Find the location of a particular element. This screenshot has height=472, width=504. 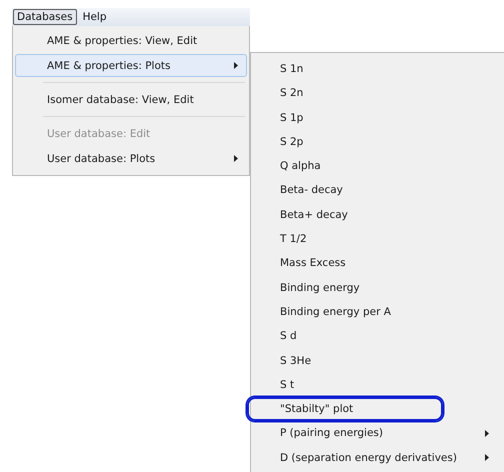

menu-item: S t is located at coordinates (375, 384).